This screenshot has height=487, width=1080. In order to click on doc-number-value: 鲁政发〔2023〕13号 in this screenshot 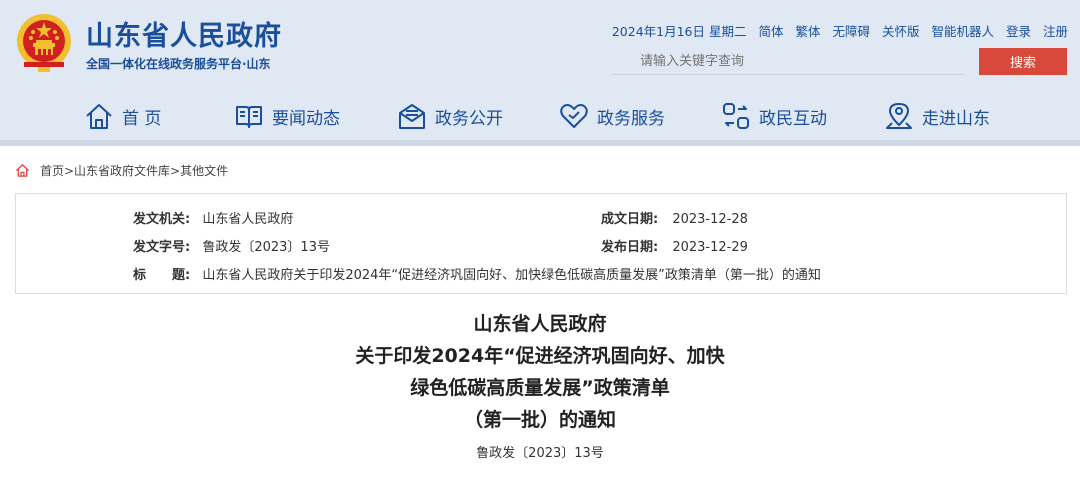, I will do `click(266, 247)`.